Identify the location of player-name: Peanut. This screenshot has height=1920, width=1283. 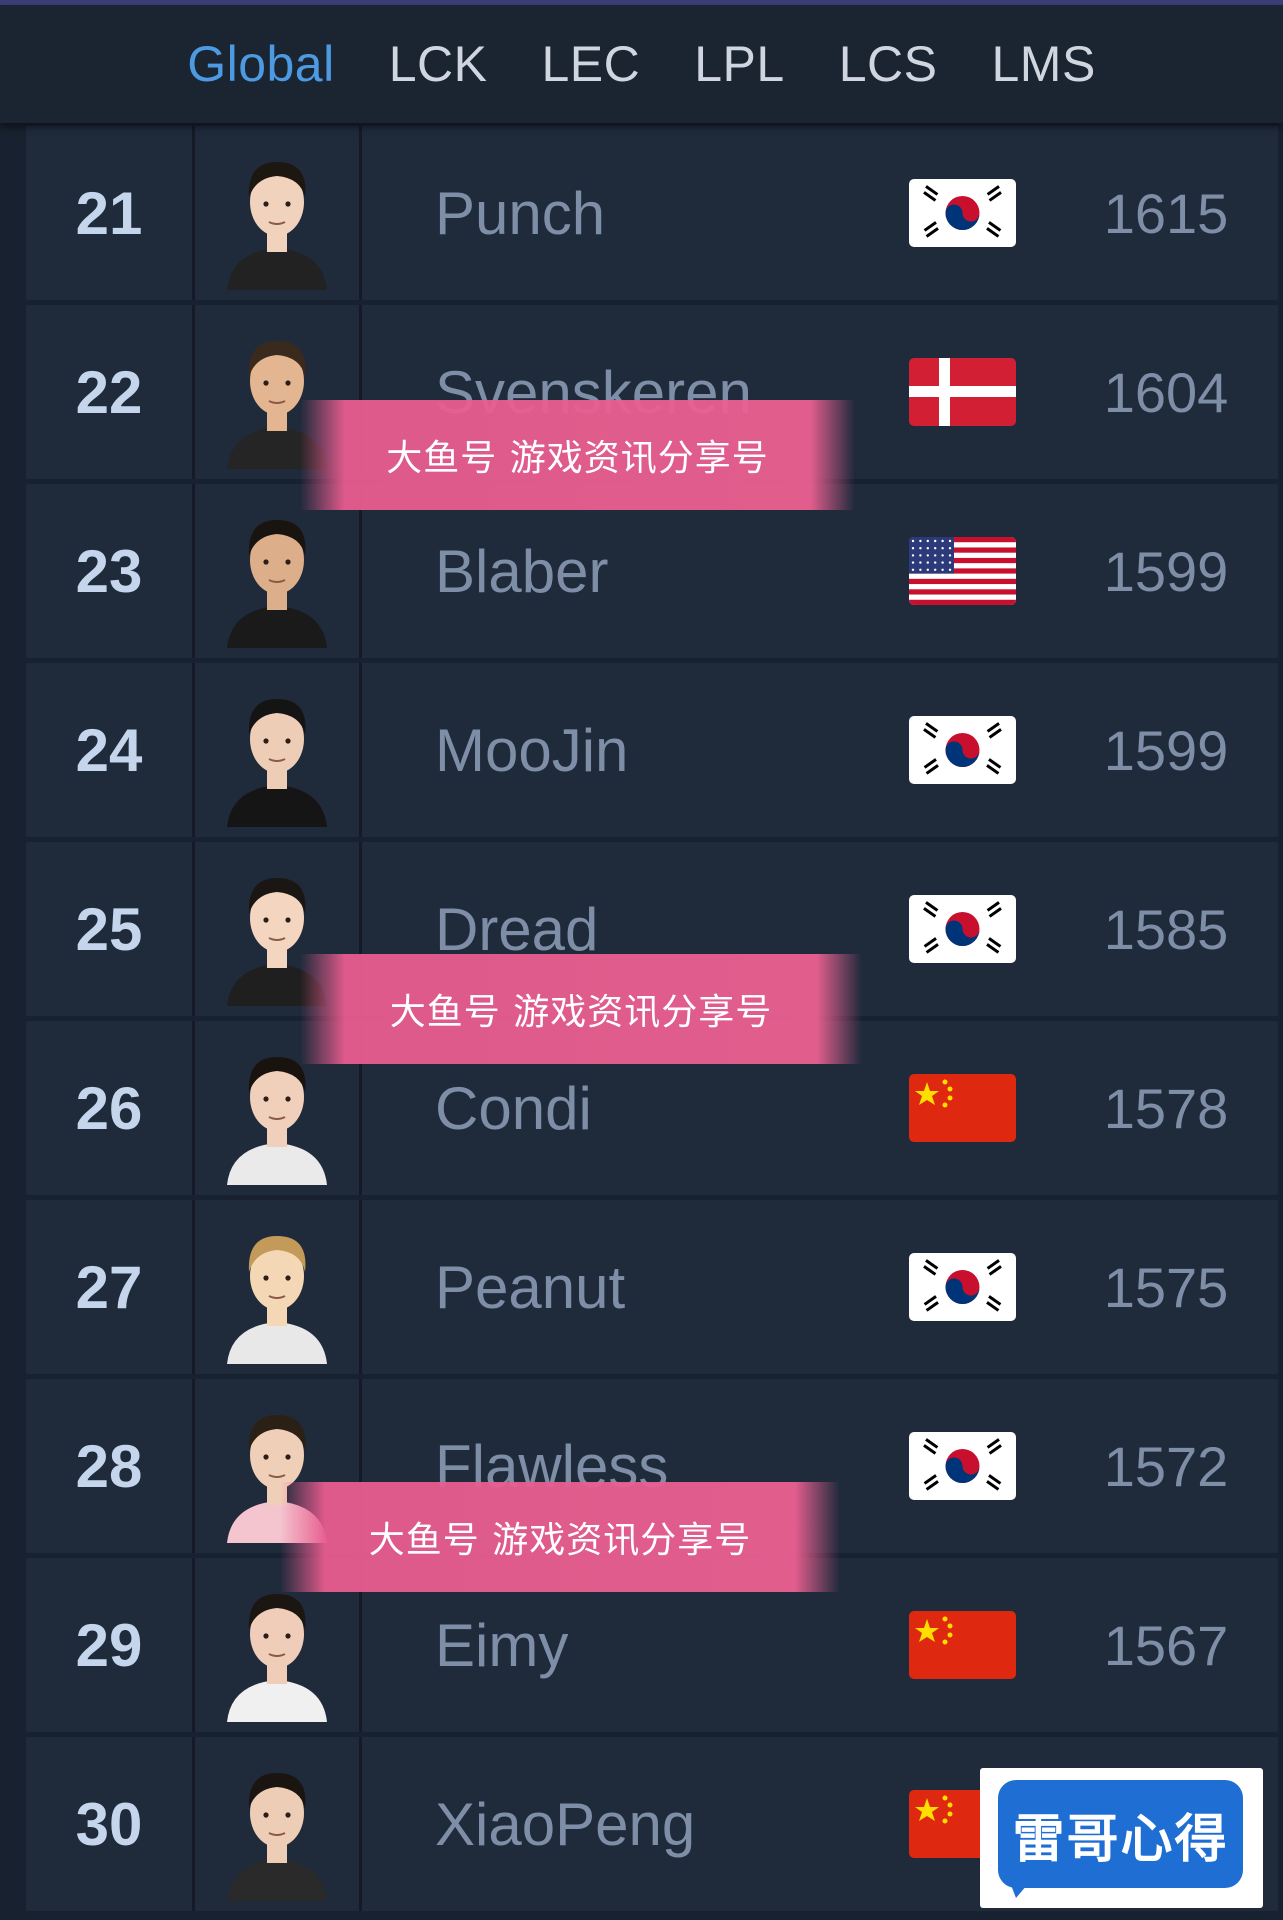
(530, 1287).